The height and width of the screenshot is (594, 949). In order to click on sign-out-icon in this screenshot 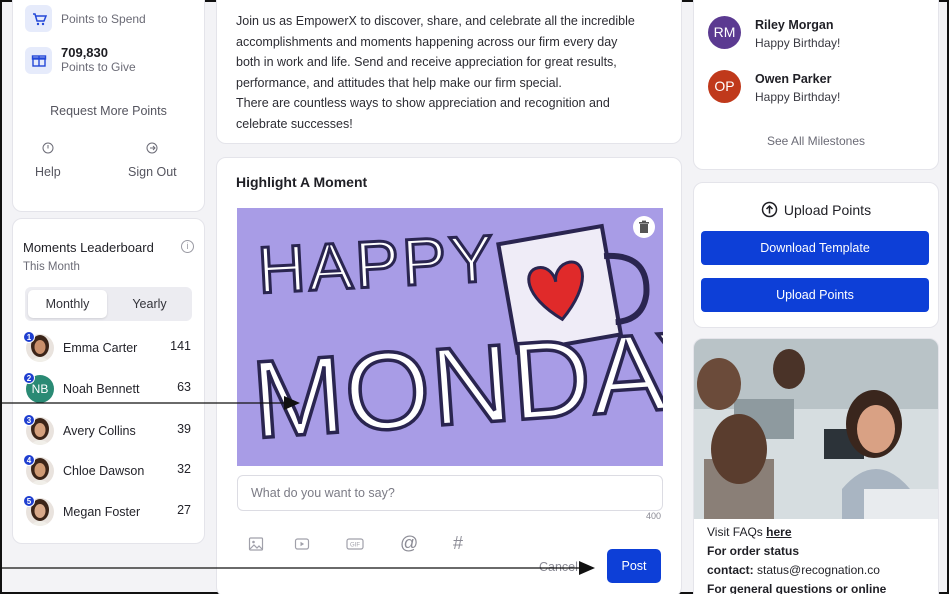, I will do `click(152, 148)`.